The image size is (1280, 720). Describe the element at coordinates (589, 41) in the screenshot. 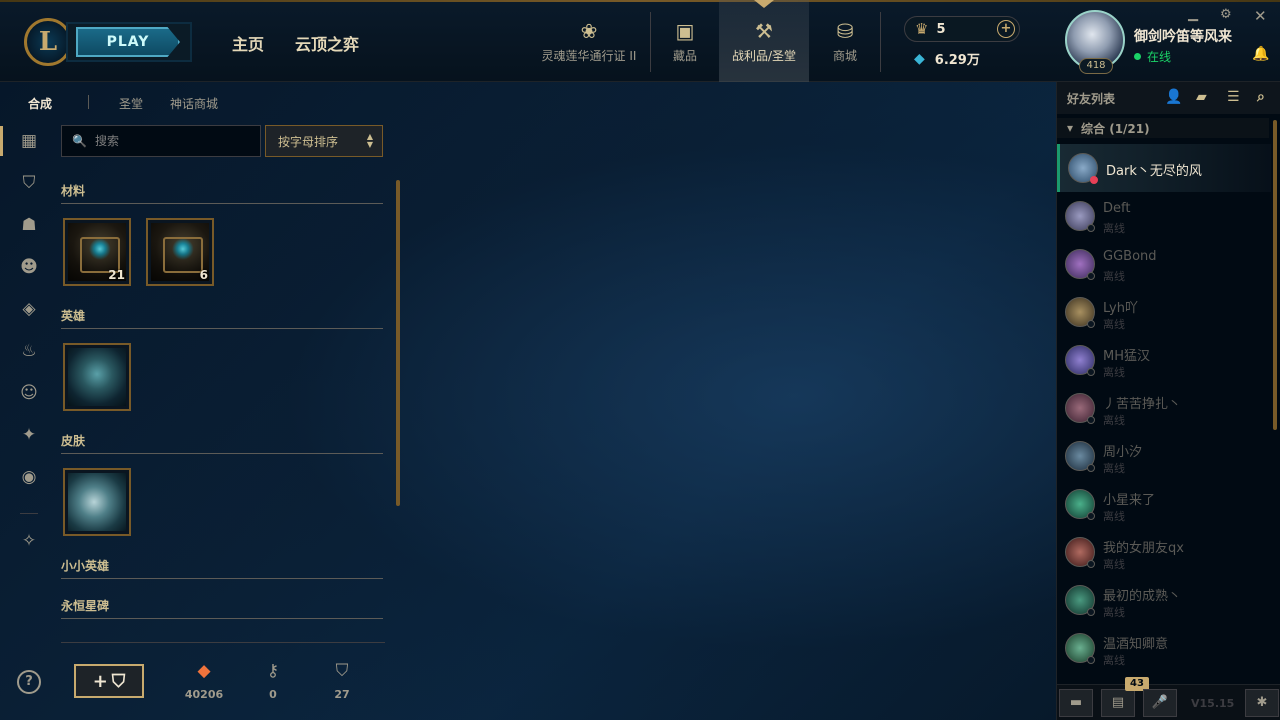

I see `nav-battle-pass: ❀ 灵魂莲华通行证 II` at that location.